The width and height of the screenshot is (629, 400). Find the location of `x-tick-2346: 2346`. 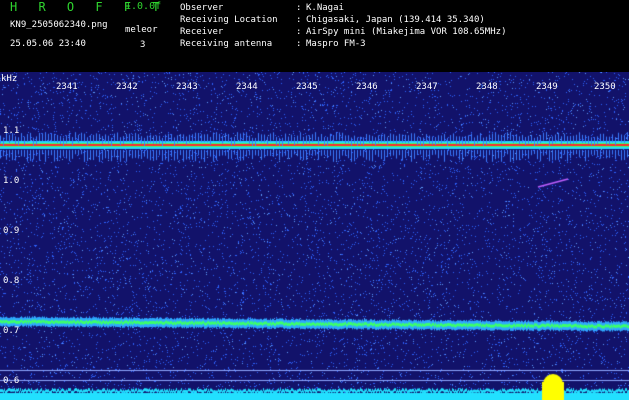

x-tick-2346: 2346 is located at coordinates (367, 87).